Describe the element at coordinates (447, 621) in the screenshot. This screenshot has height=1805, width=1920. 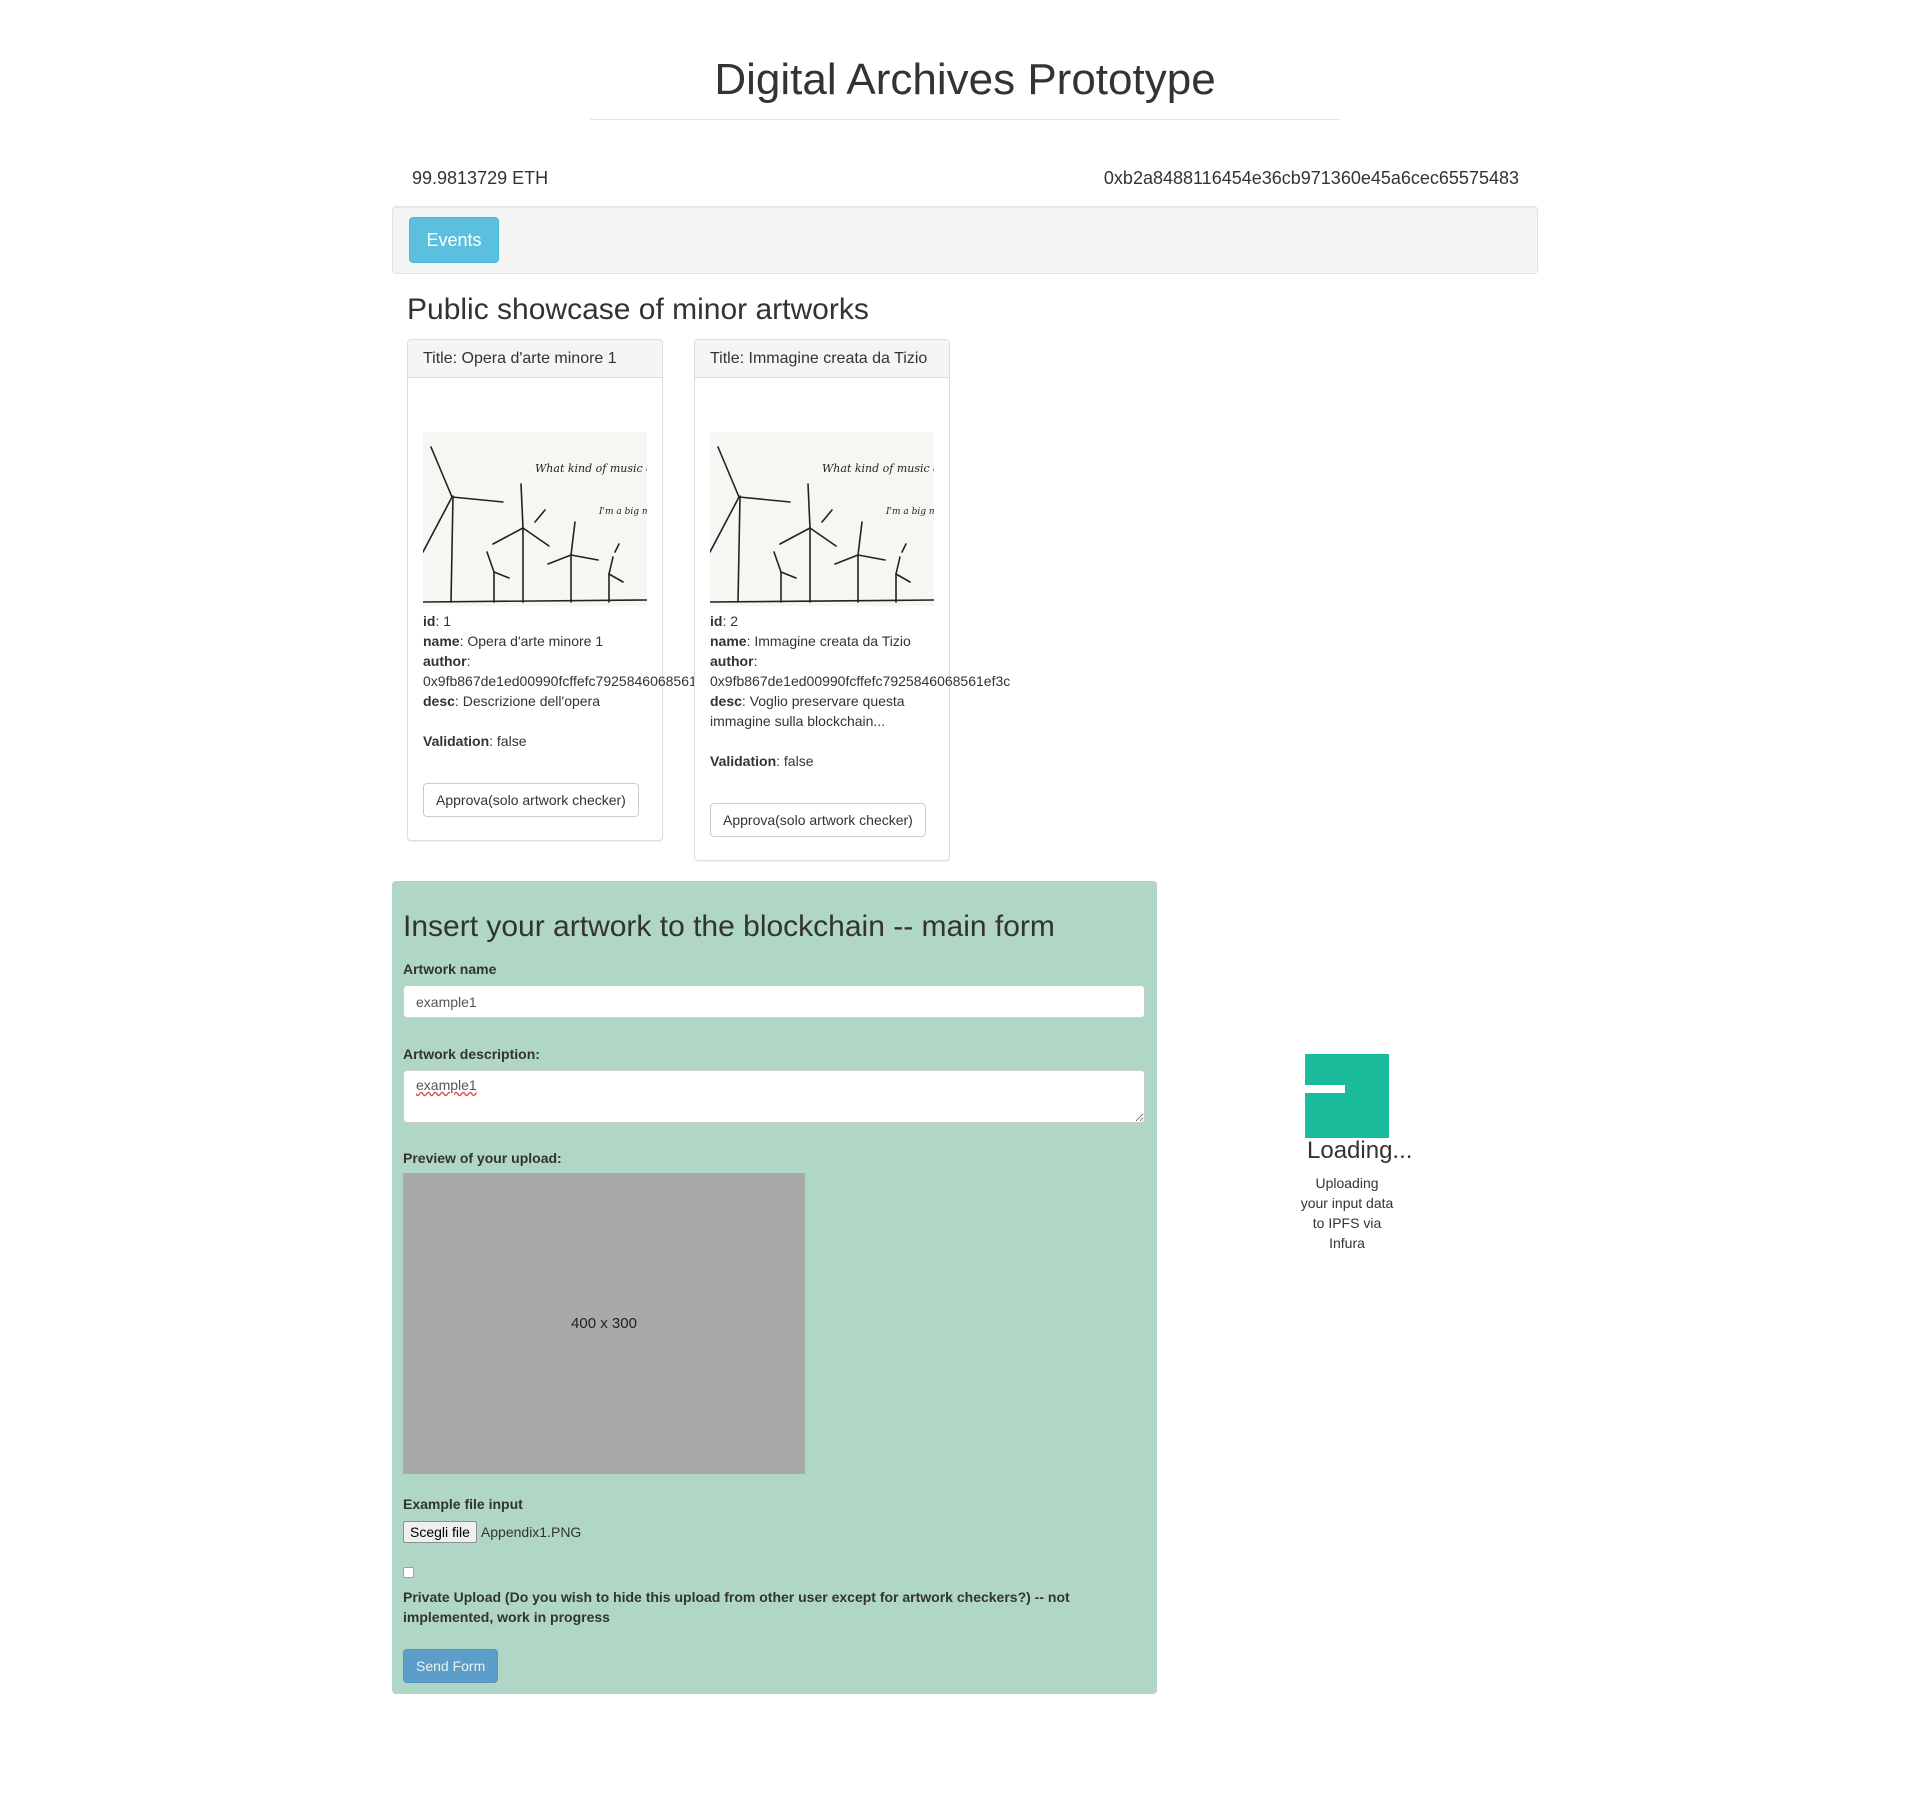
I see `artwork-id: 1` at that location.